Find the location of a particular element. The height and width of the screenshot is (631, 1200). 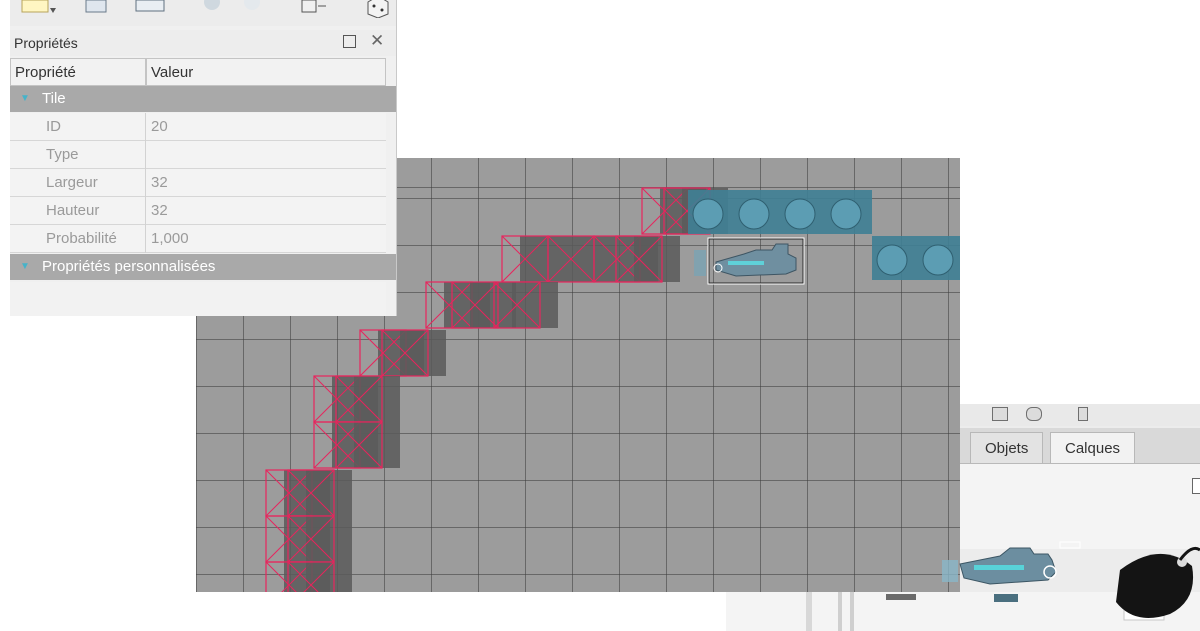

layer-visibility-checkbox is located at coordinates (1196, 486).